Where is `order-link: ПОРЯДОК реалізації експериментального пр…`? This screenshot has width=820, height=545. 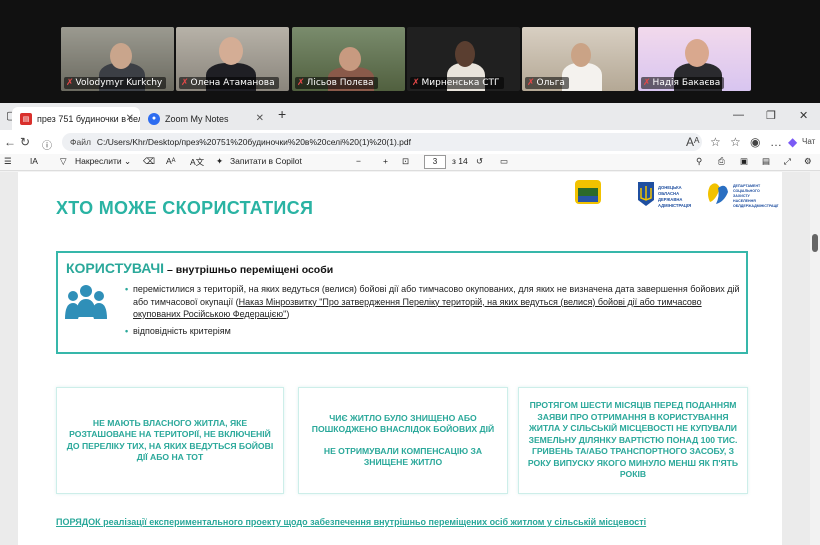
order-link: ПОРЯДОК реалізації експериментального пр… is located at coordinates (351, 522).